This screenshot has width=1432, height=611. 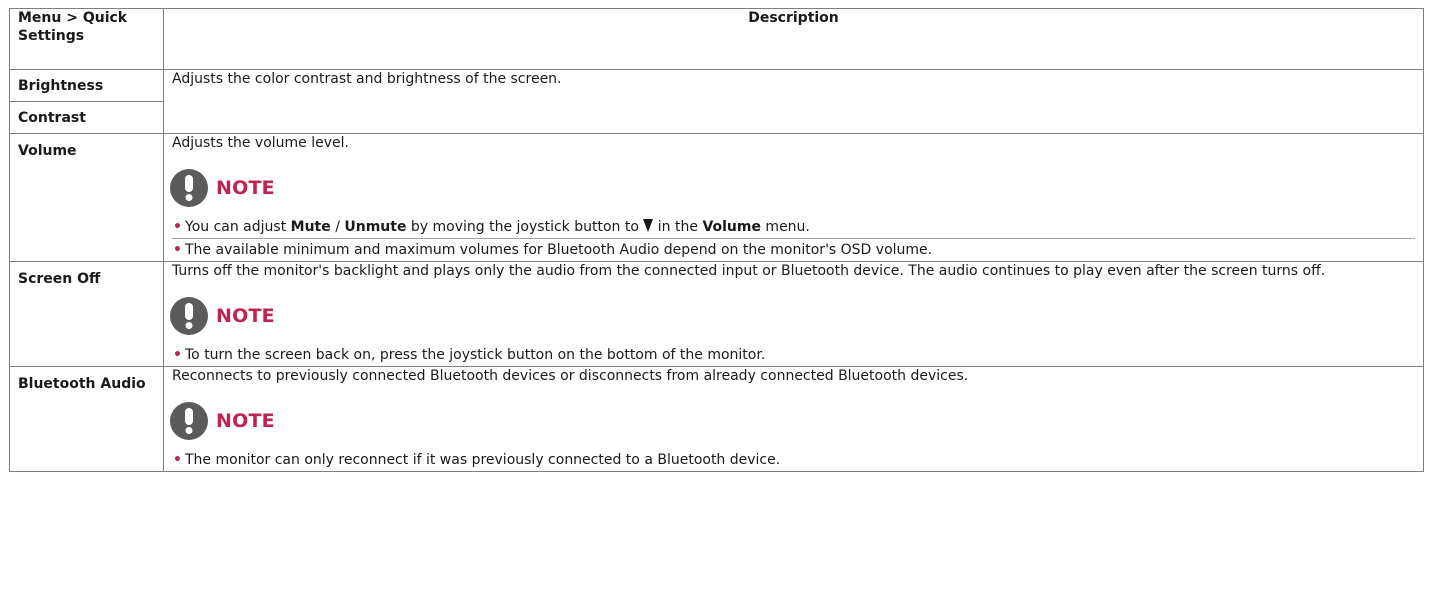 I want to click on volume-description: Adjusts the volume level., so click(x=260, y=143).